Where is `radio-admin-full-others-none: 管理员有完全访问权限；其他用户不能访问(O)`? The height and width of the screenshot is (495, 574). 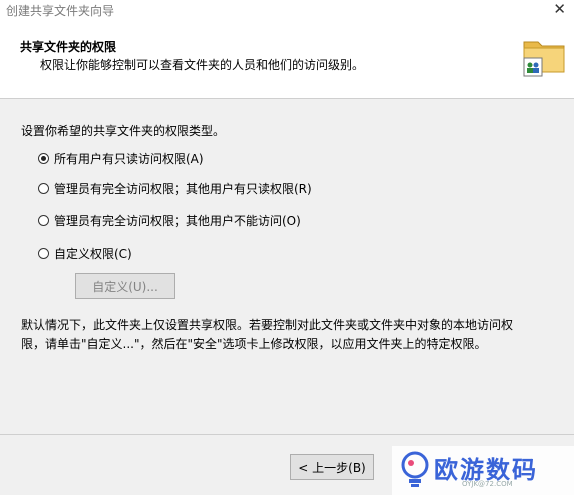
radio-admin-full-others-none: 管理员有完全访问权限；其他用户不能访问(O) is located at coordinates (169, 220).